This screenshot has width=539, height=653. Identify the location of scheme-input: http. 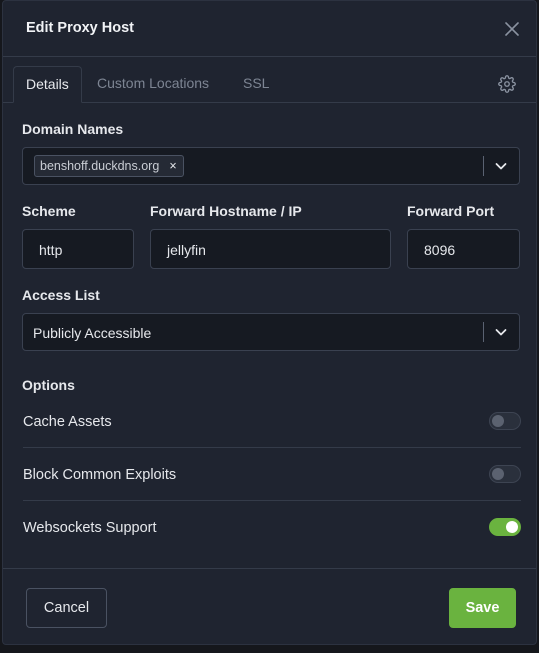
(78, 249).